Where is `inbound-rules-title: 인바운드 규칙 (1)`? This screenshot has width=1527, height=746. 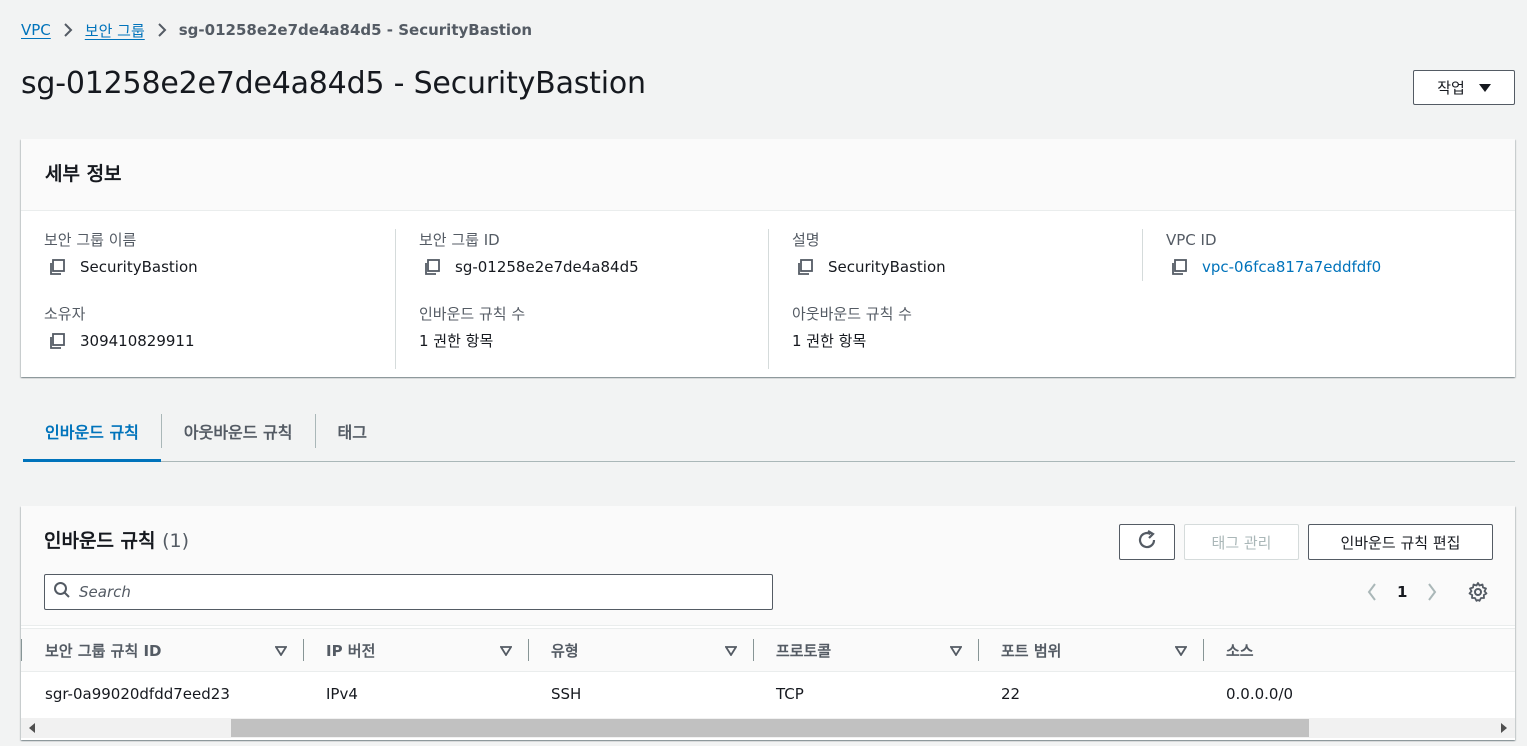 inbound-rules-title: 인바운드 규칙 (1) is located at coordinates (116, 539).